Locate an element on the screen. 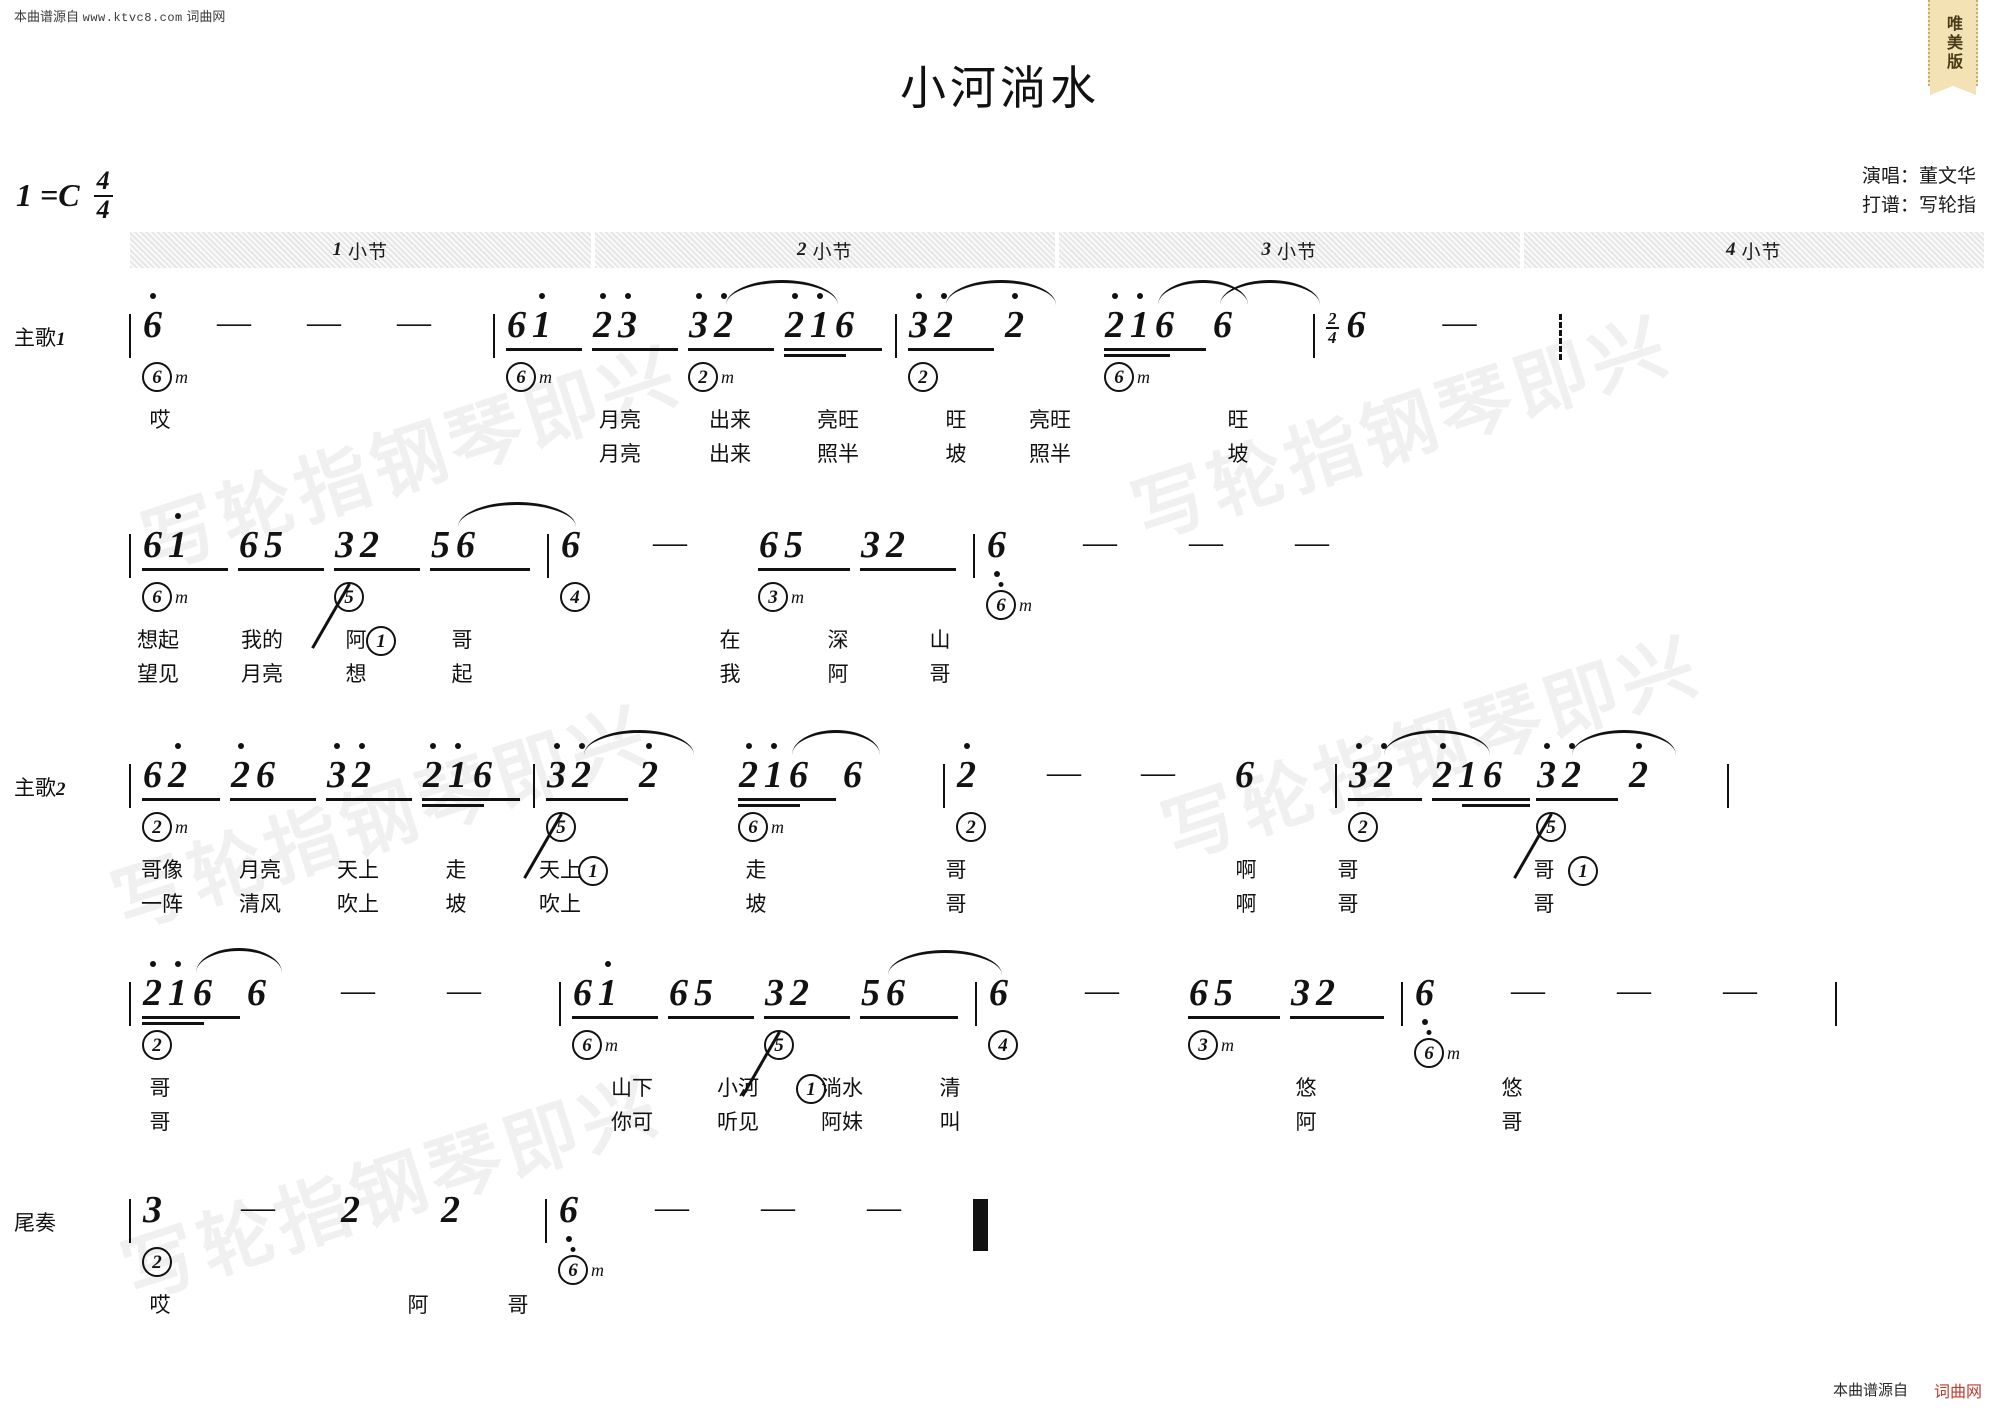 This screenshot has height=1414, width=2000. note: 5 is located at coordinates (440, 545).